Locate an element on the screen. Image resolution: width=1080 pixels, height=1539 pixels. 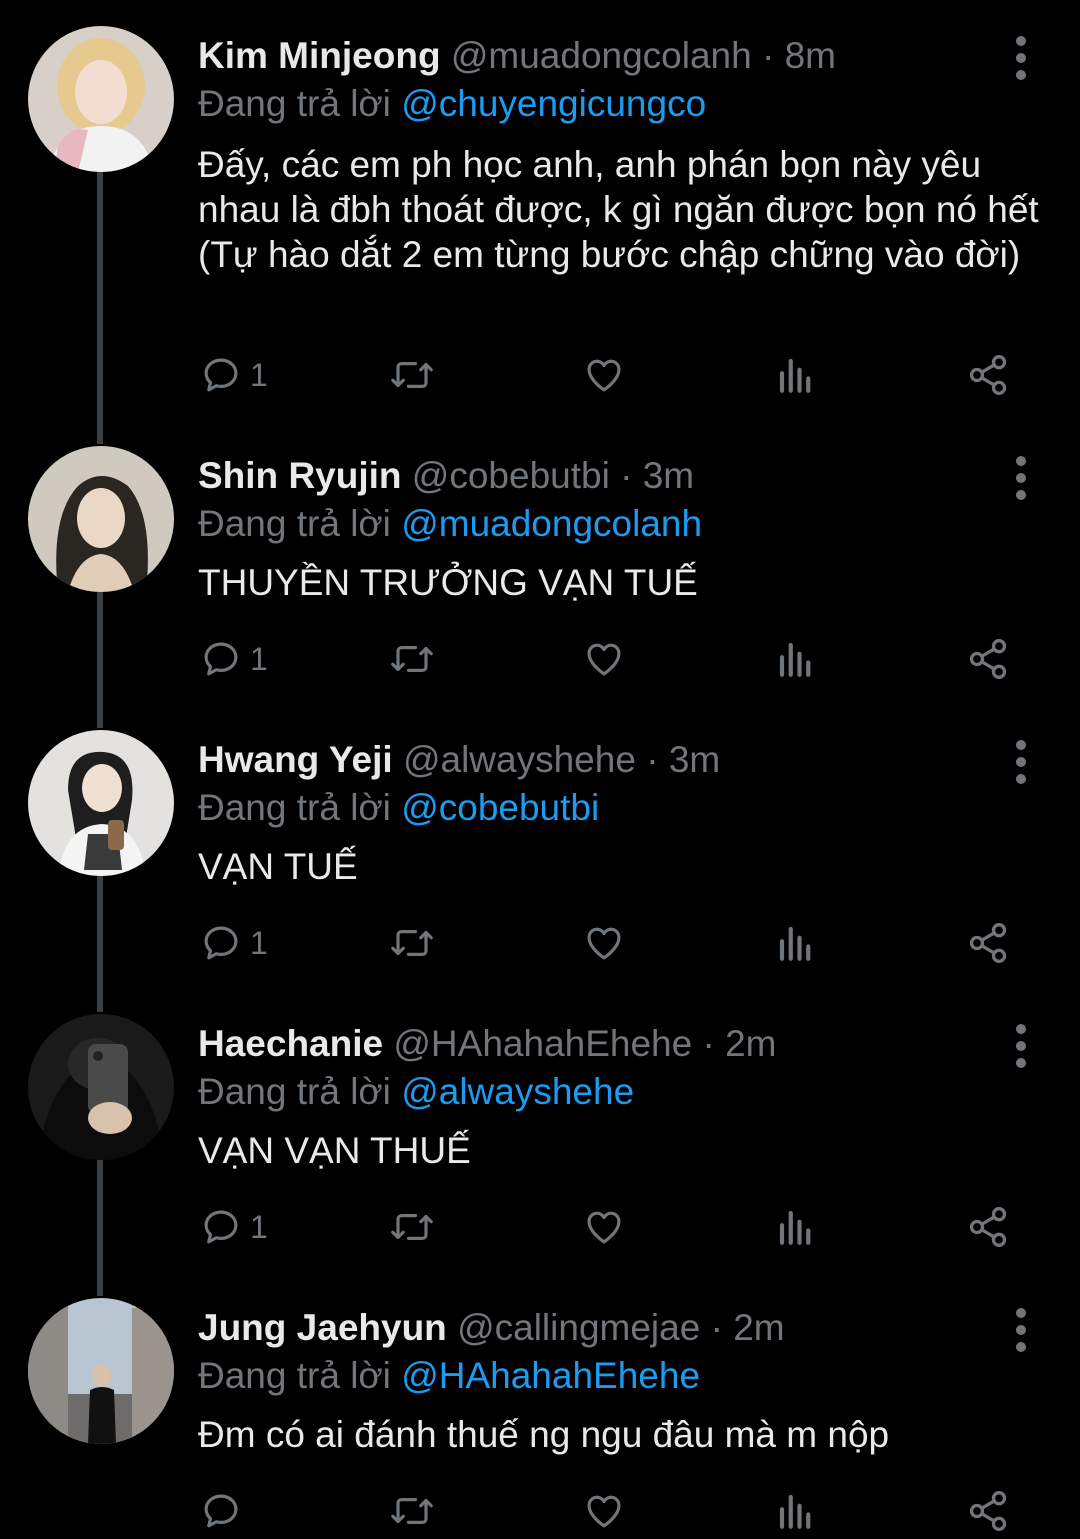
display-name: Shin Ryujin is located at coordinates (300, 475).